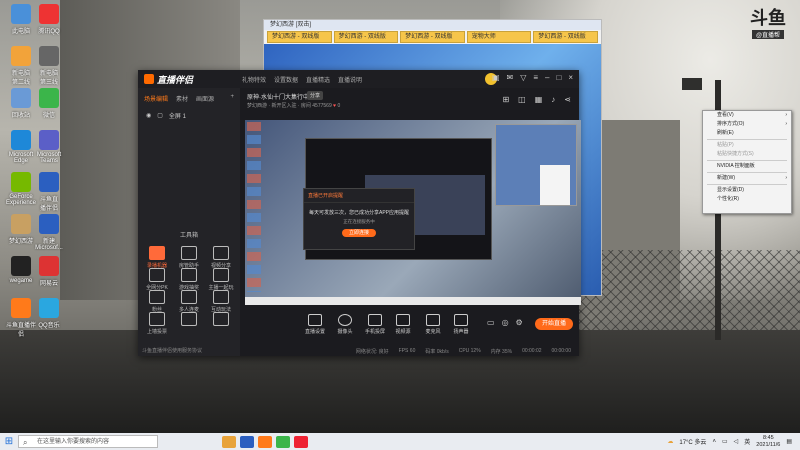 This screenshot has height=450, width=800. I want to click on scene-item: ◉ ▢ 全屏 1, so click(189, 115).